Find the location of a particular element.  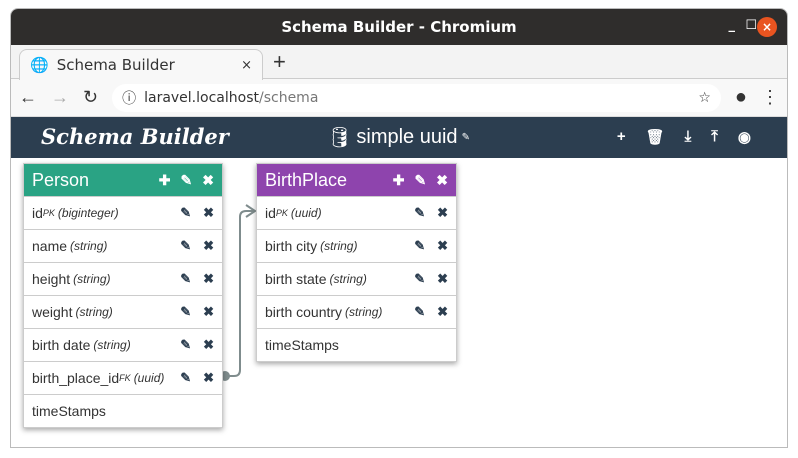

field-row: birth_place_id FK (uuid) ✎ ✖ is located at coordinates (123, 377).